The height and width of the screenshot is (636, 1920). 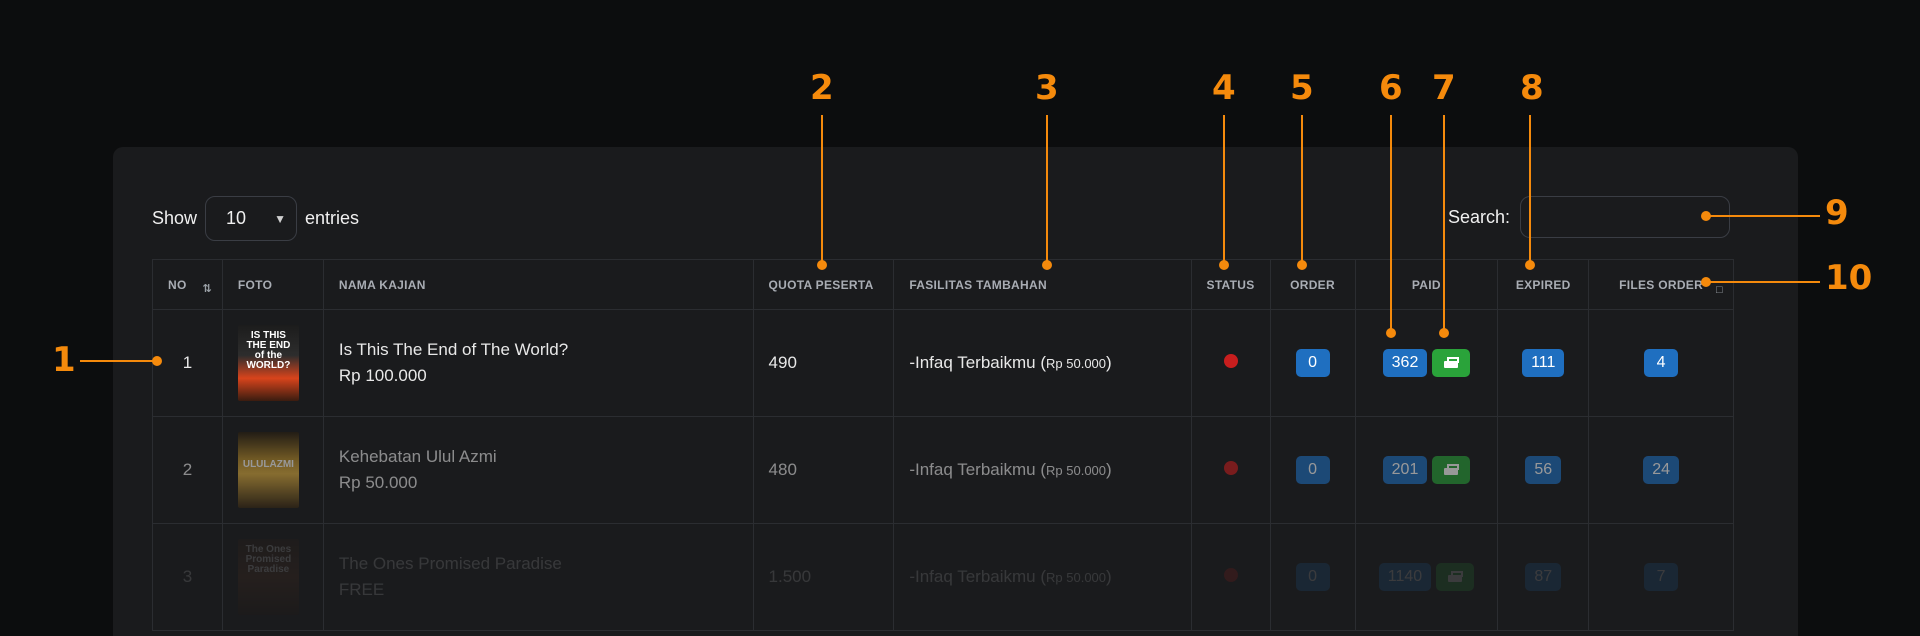 What do you see at coordinates (1224, 88) in the screenshot?
I see `callout-4: 4` at bounding box center [1224, 88].